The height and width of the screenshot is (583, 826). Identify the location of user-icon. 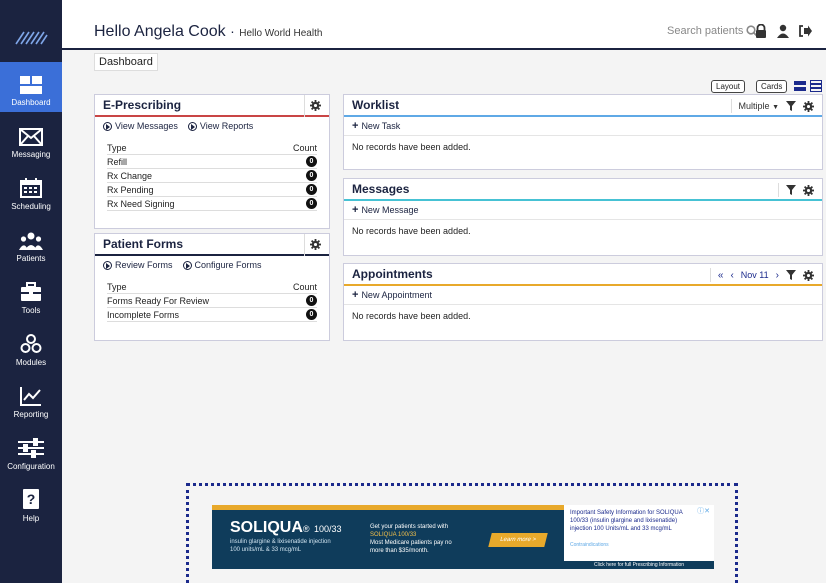
(783, 31).